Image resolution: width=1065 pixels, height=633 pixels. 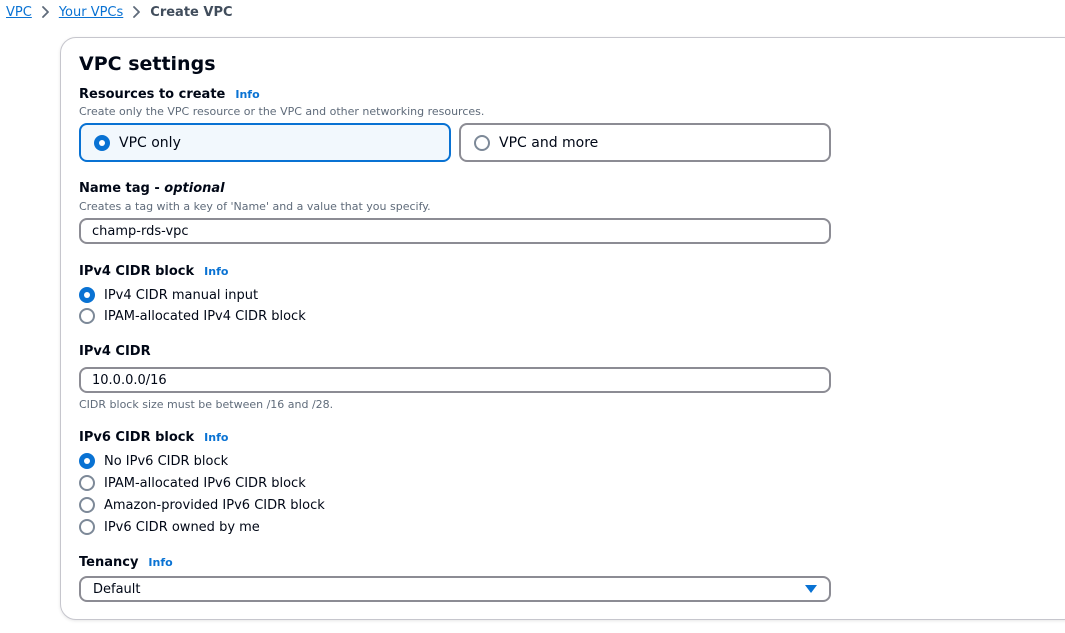 I want to click on name-tag-label-row: Name tag - optional, so click(x=152, y=188).